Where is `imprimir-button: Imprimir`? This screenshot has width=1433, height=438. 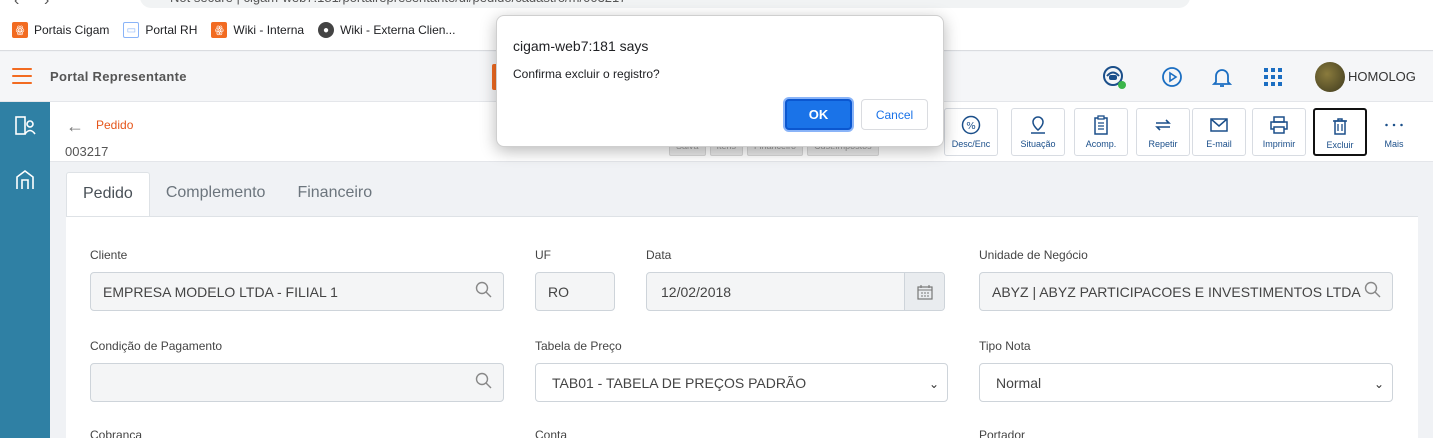 imprimir-button: Imprimir is located at coordinates (1279, 132).